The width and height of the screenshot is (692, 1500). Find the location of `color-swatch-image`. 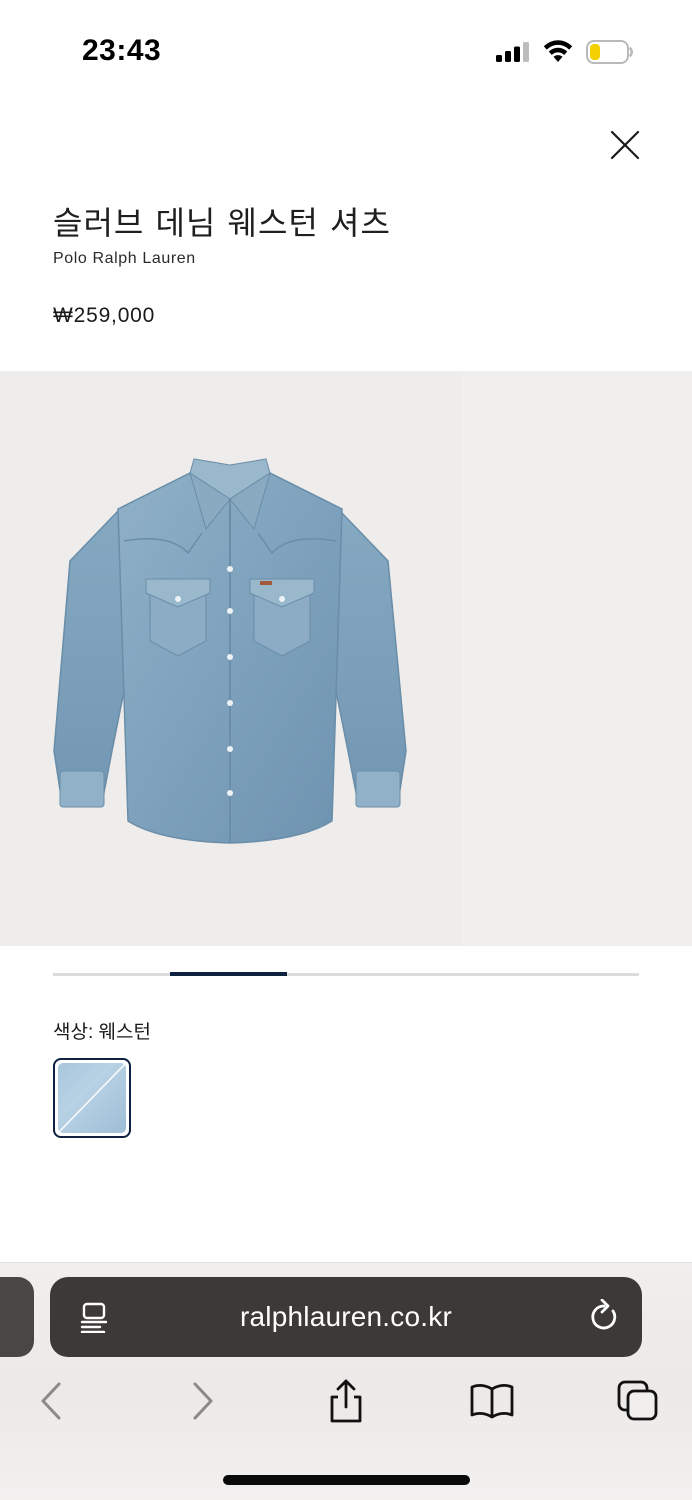

color-swatch-image is located at coordinates (92, 1098).